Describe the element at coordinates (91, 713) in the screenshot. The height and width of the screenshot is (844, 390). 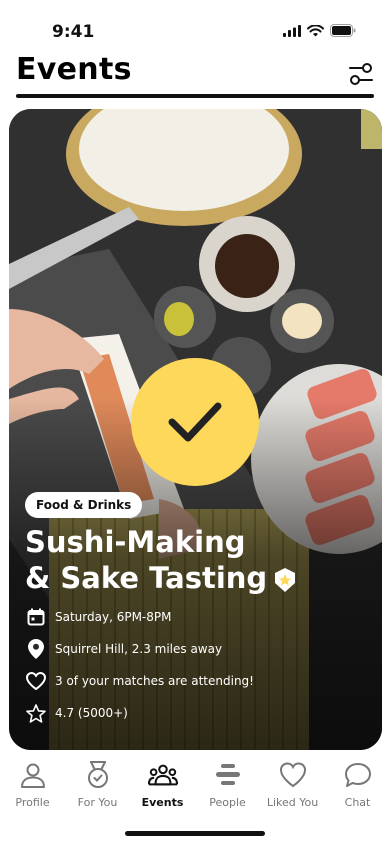
I see `event-rating: 4.7 (5000+)` at that location.